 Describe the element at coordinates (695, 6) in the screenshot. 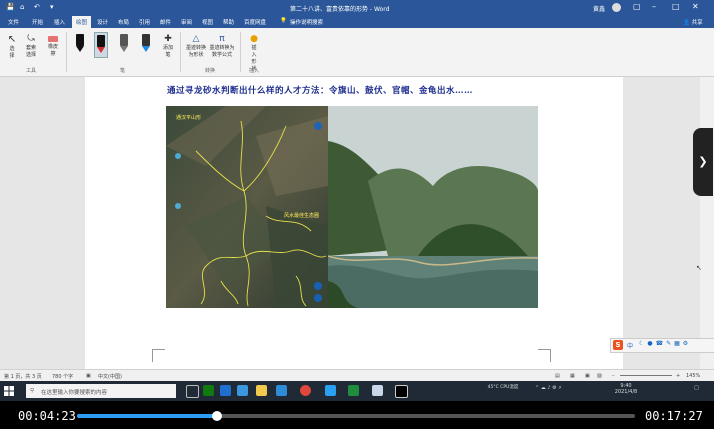

I see `close-icon: ✕` at that location.